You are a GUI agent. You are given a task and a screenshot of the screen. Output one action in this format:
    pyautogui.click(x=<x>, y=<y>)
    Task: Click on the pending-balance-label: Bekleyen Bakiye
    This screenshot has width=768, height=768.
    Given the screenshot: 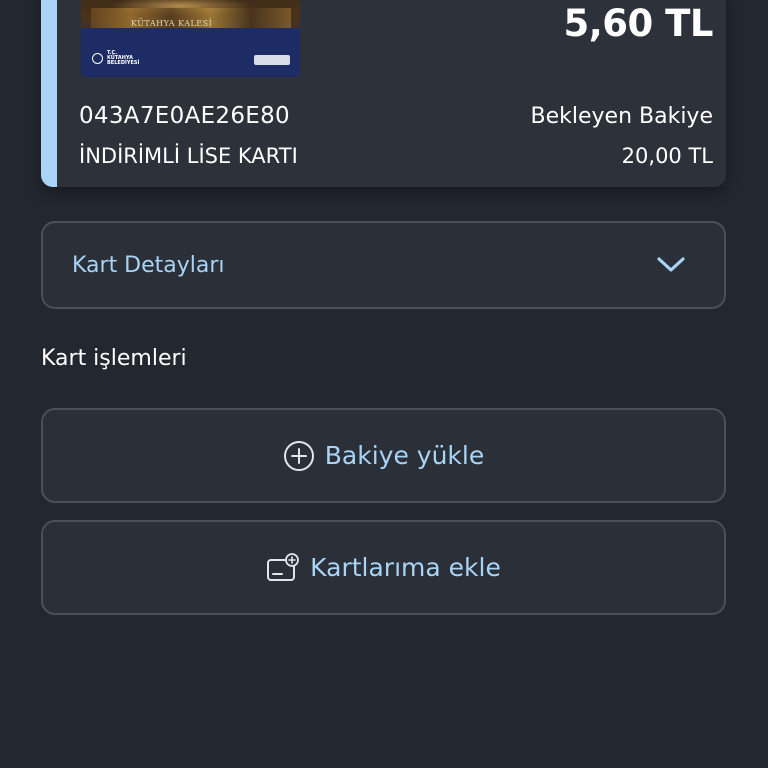 What is the action you would take?
    pyautogui.click(x=622, y=116)
    